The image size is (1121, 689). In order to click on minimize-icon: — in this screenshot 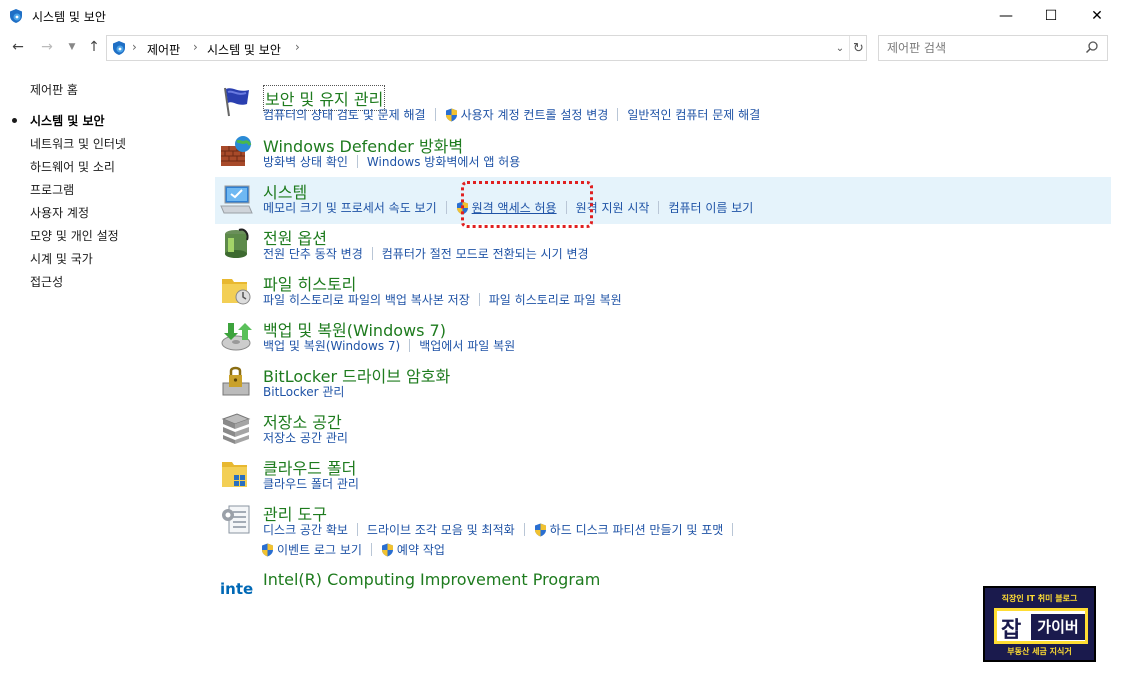, I will do `click(1006, 16)`.